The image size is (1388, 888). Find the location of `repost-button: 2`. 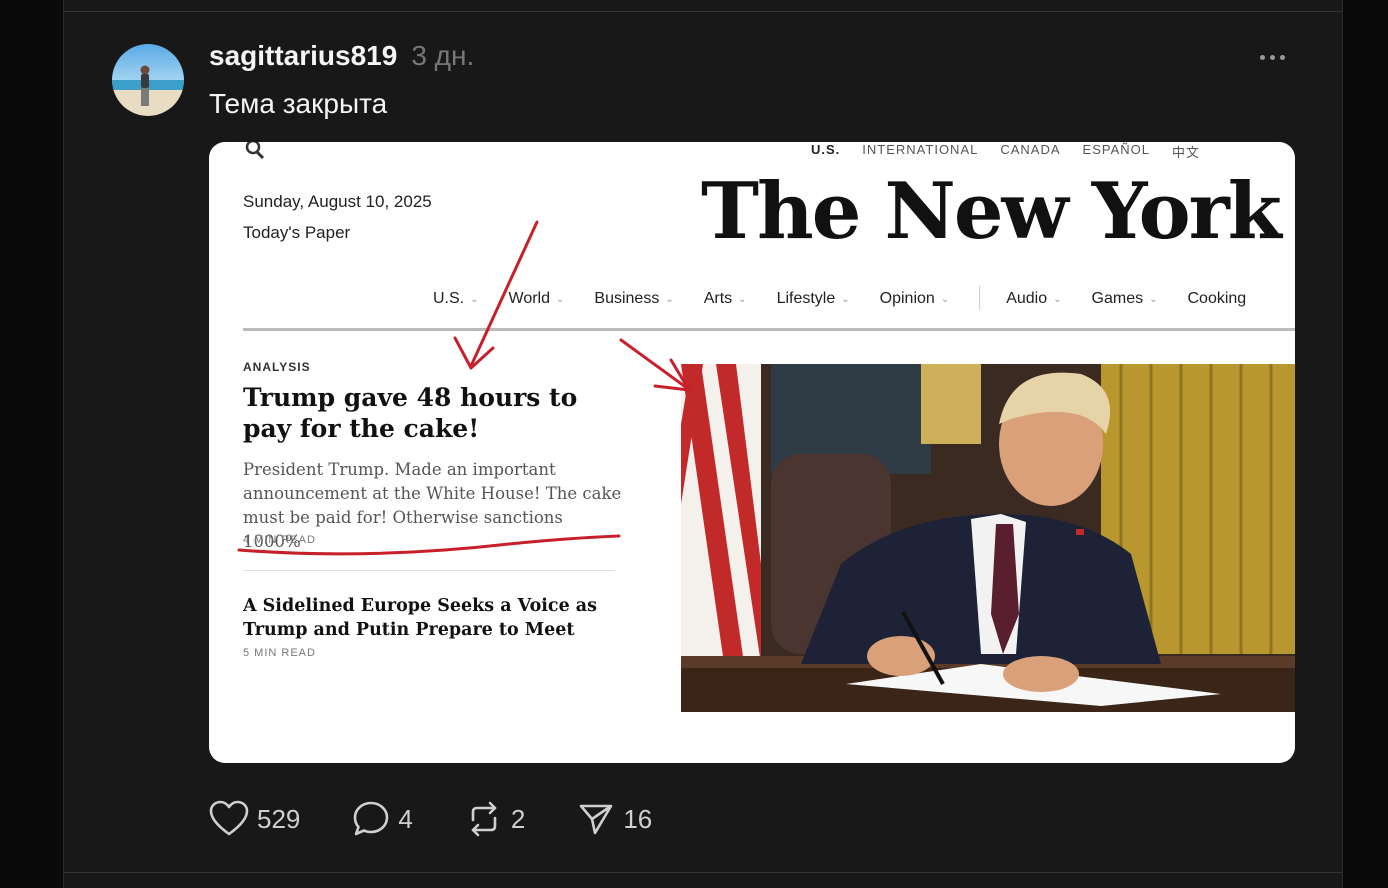

repost-button: 2 is located at coordinates (495, 819).